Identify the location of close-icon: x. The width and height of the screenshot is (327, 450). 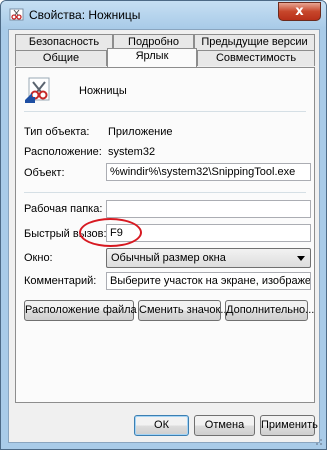
(299, 11).